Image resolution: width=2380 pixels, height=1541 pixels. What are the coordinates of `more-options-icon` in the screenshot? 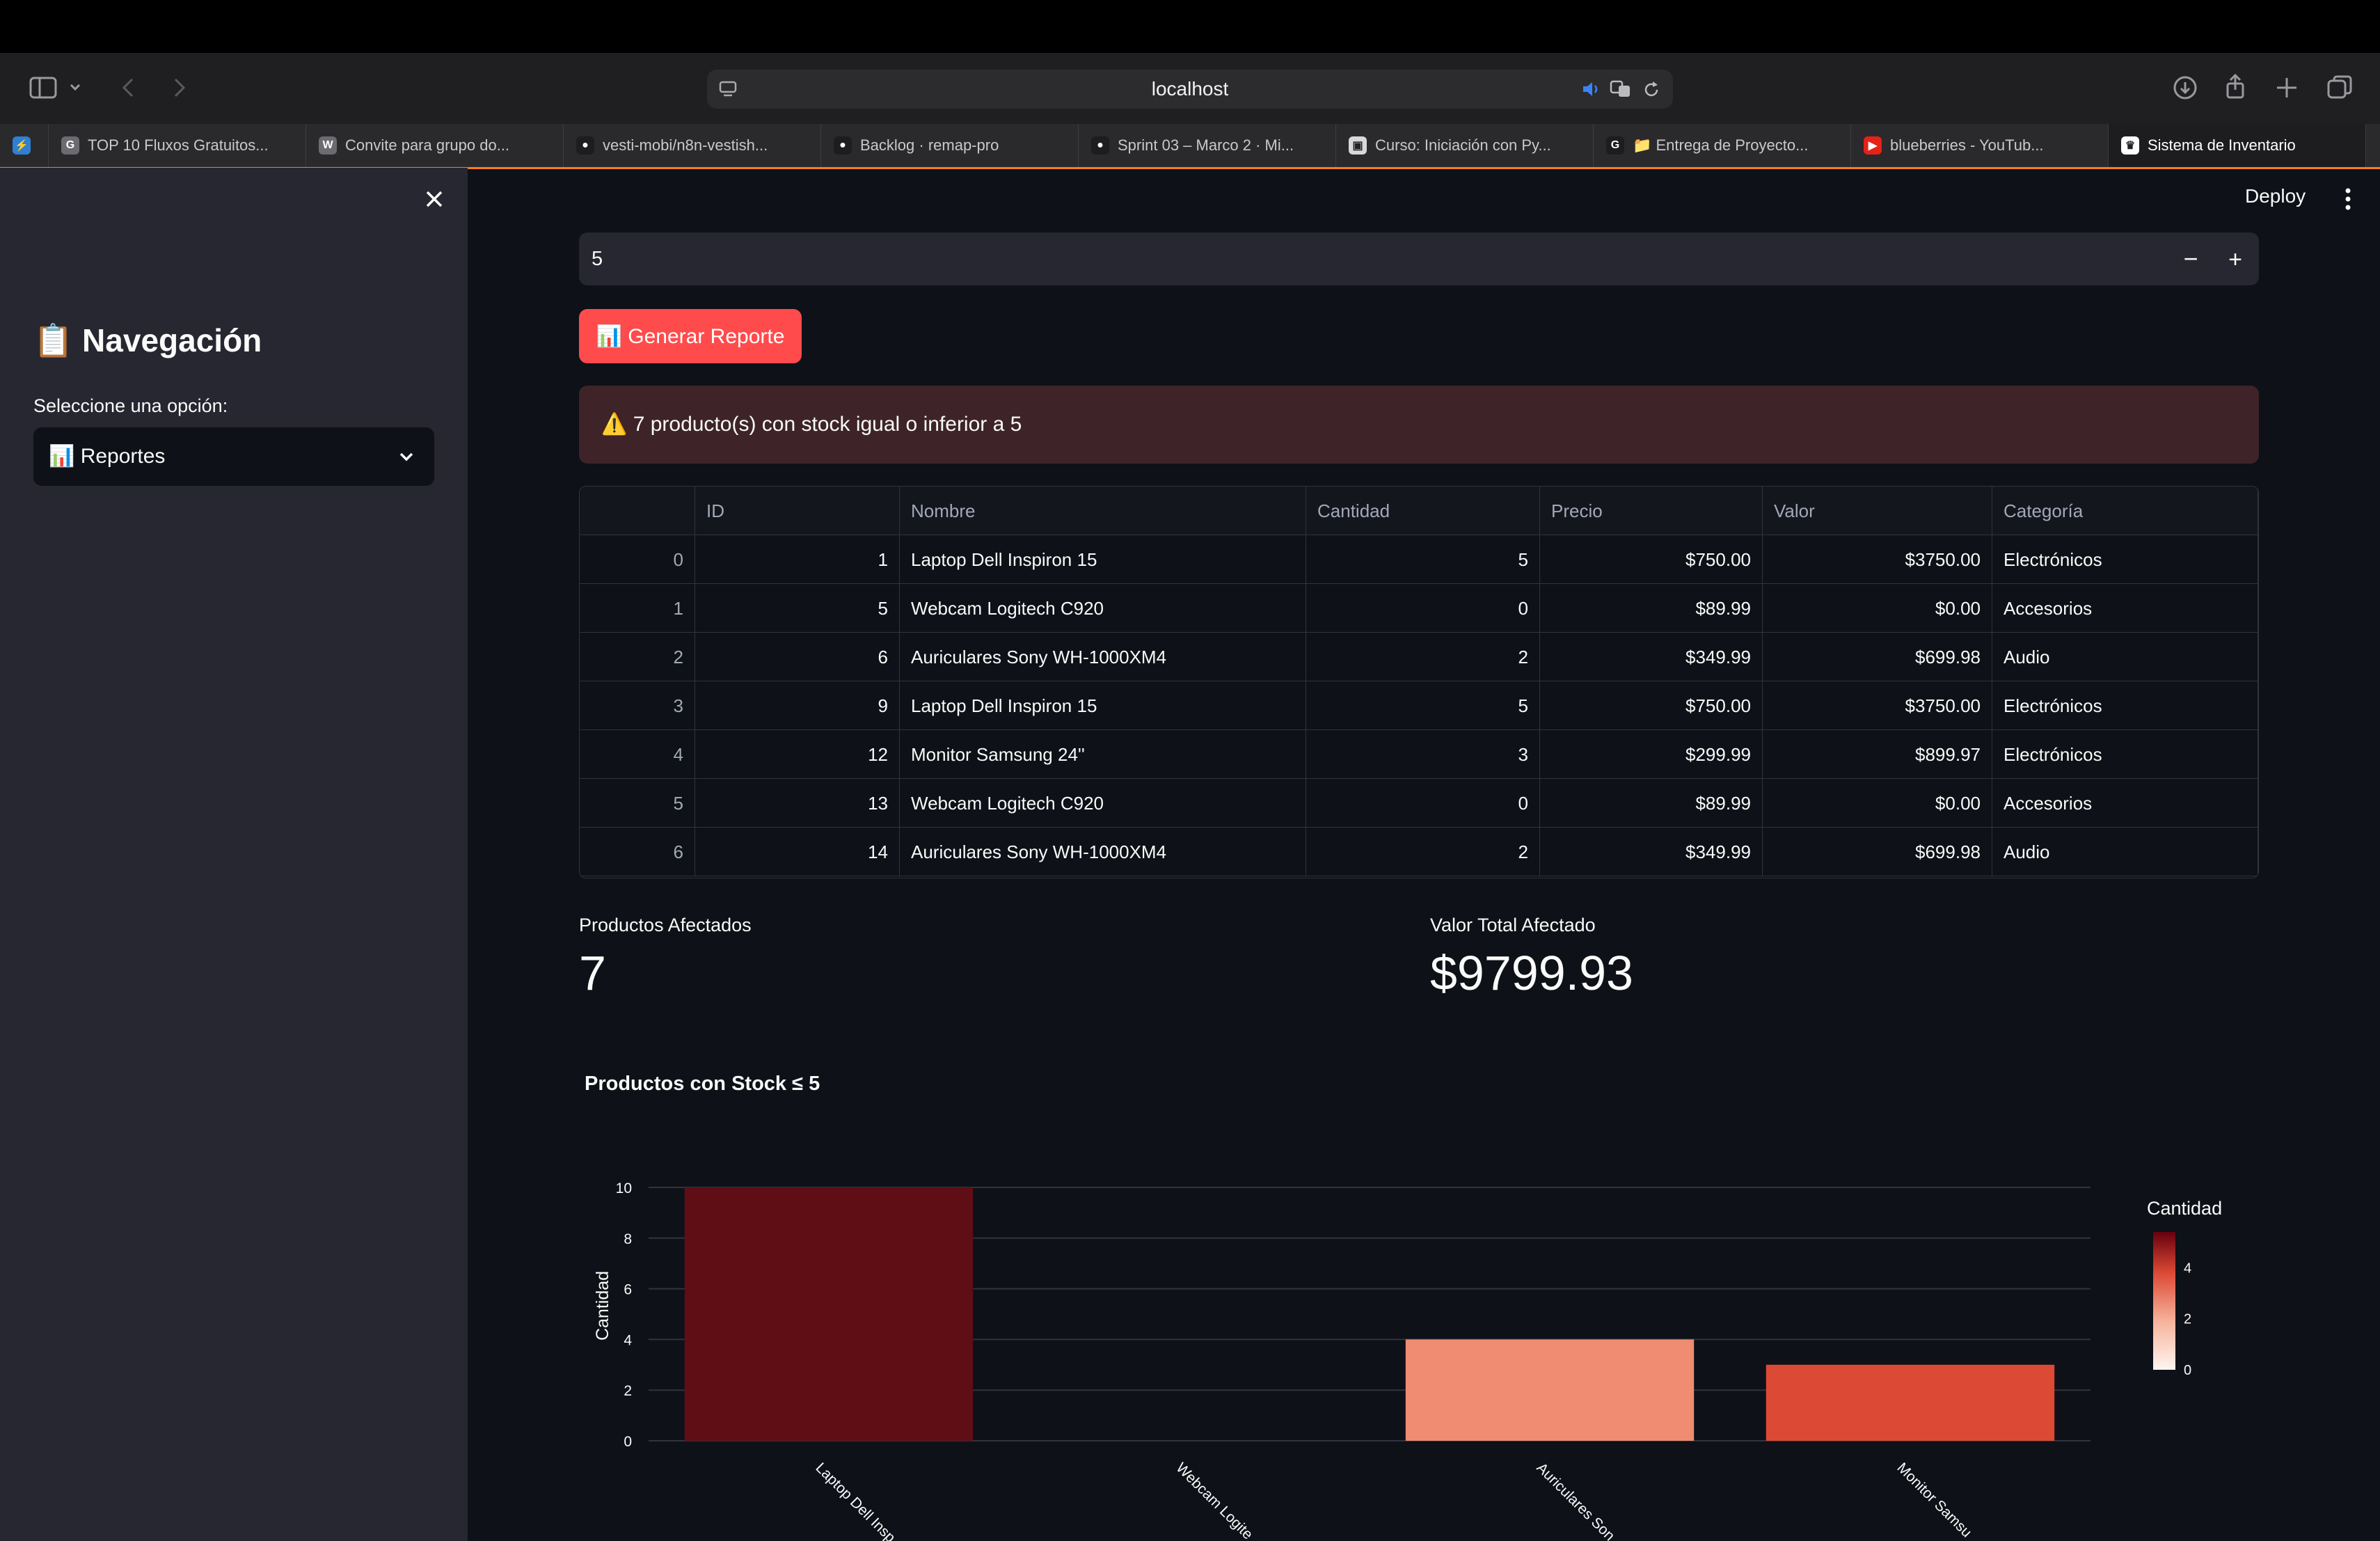 It's located at (2348, 199).